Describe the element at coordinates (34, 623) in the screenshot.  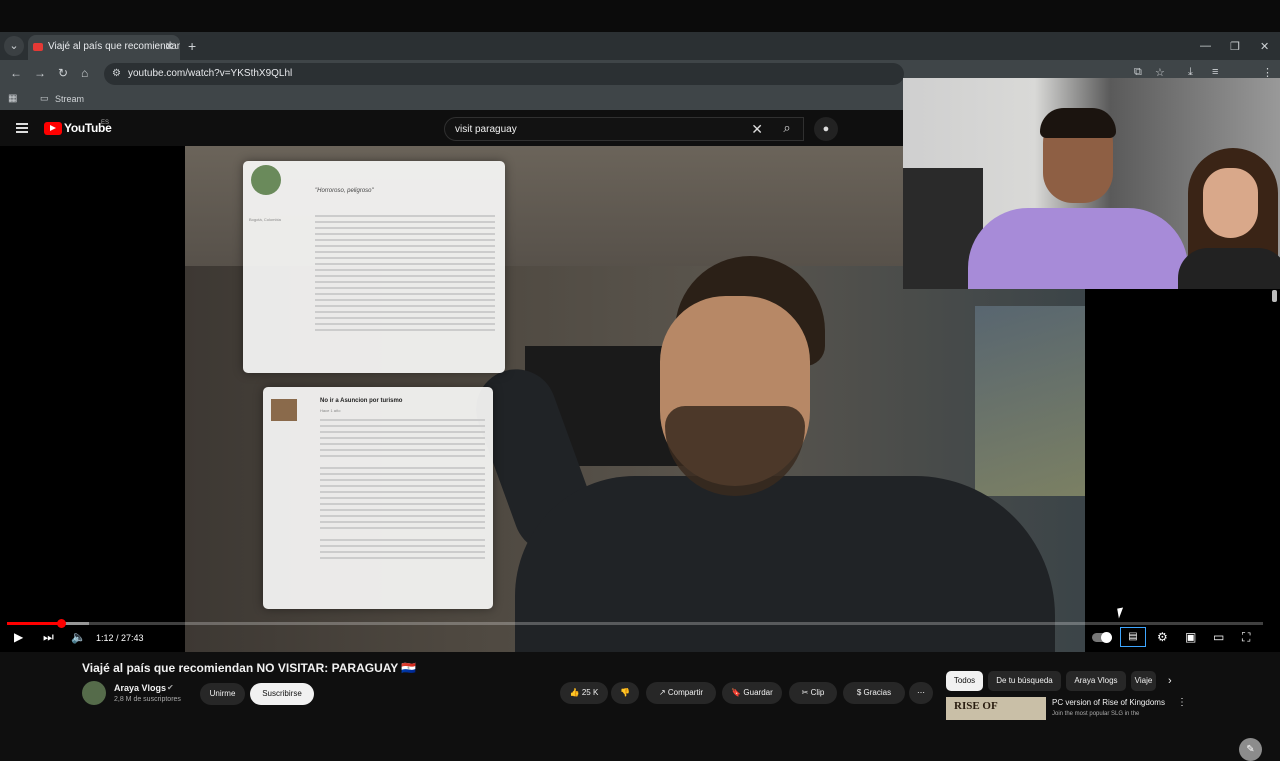
I see `progress-played` at that location.